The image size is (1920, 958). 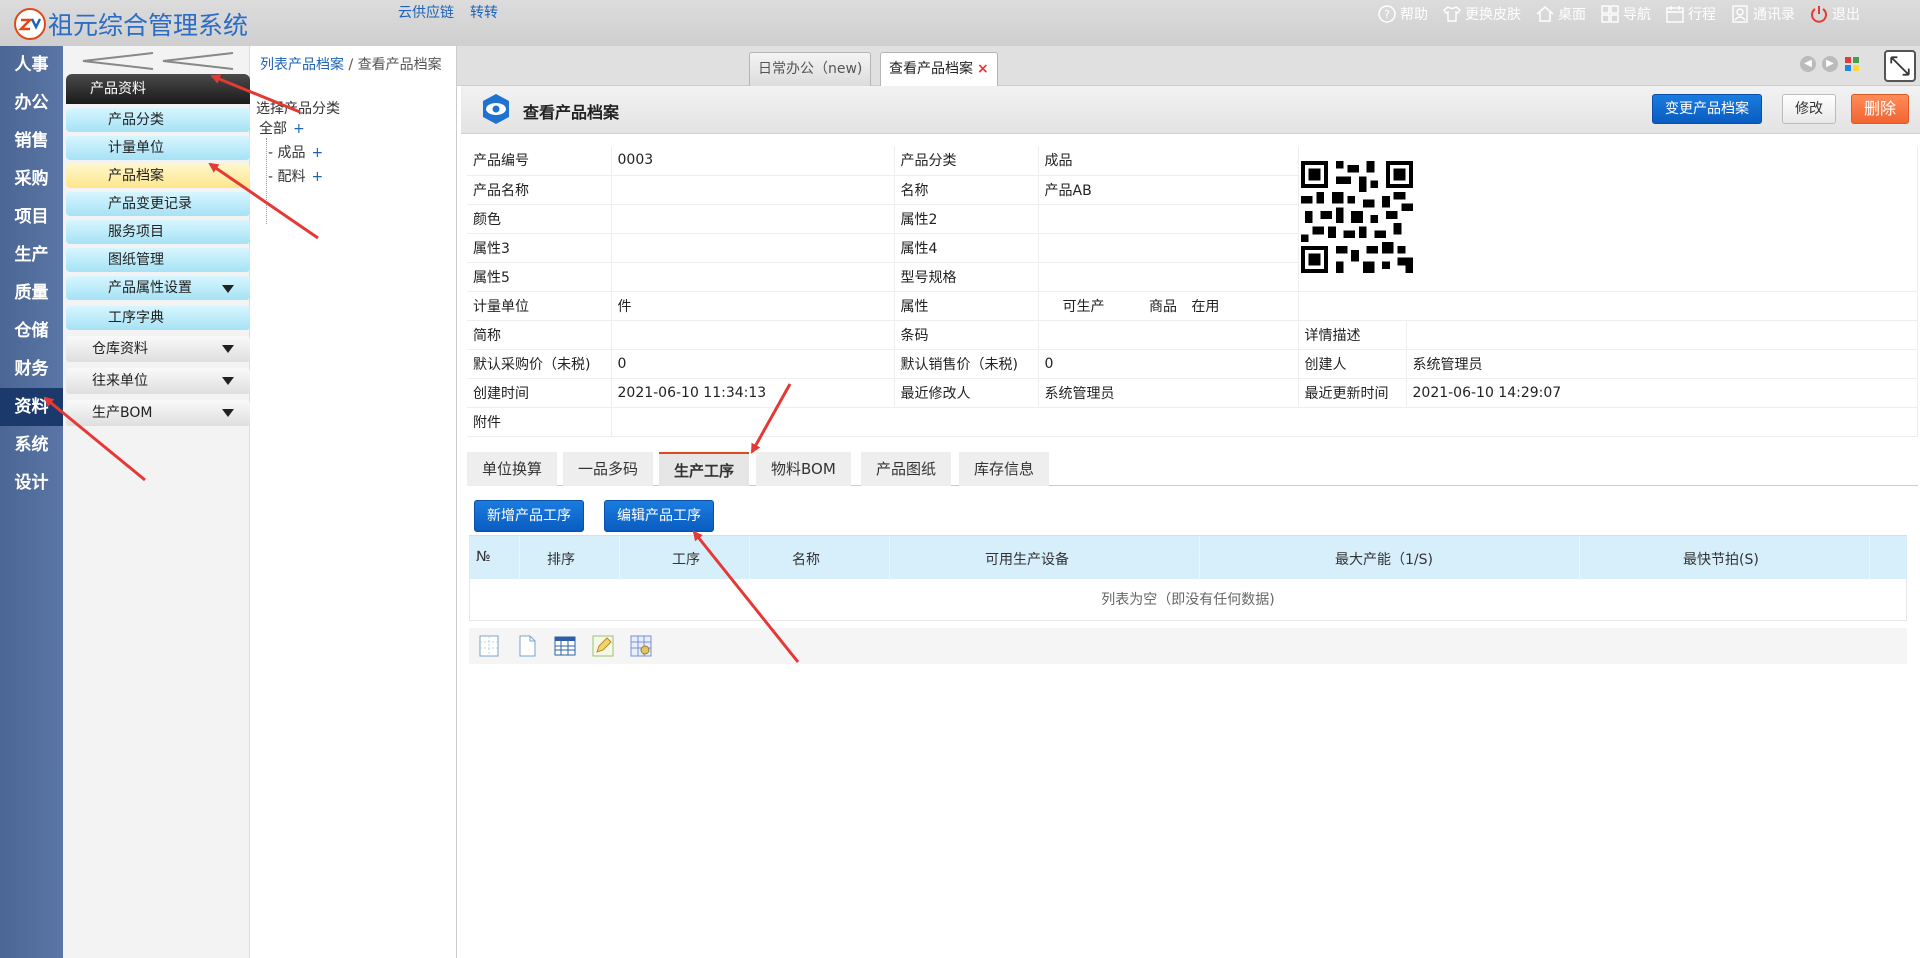 I want to click on created-time-label: 创建时间, so click(x=539, y=393).